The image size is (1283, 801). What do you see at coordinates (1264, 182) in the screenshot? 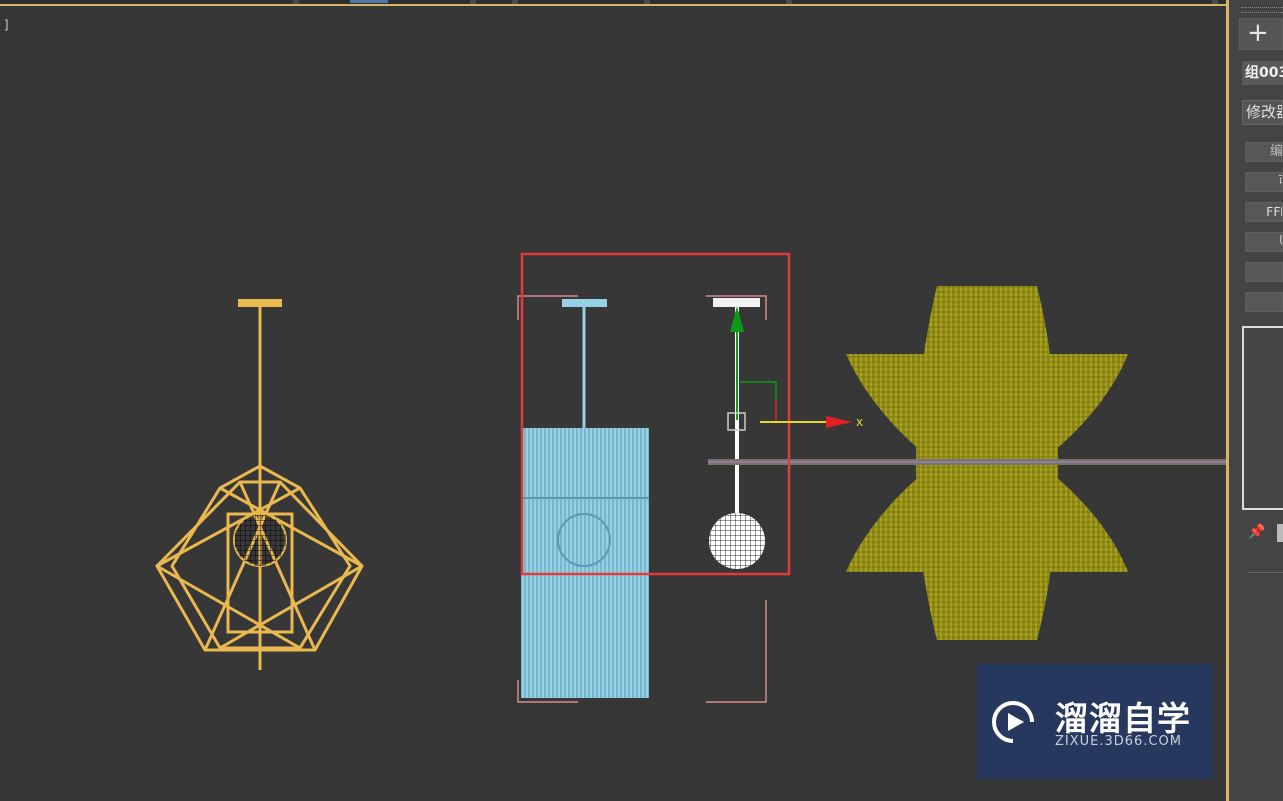
I see `modifier-button-2: 可编辑网格` at bounding box center [1264, 182].